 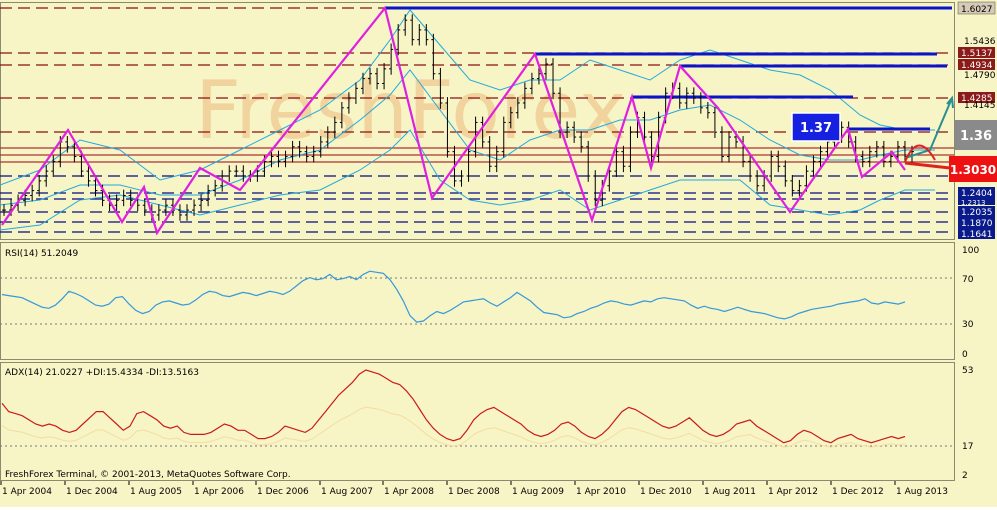 I want to click on adx-label: ADX(14) 21.0227 +DI:15.4334 -DI:13.5163, so click(x=102, y=373).